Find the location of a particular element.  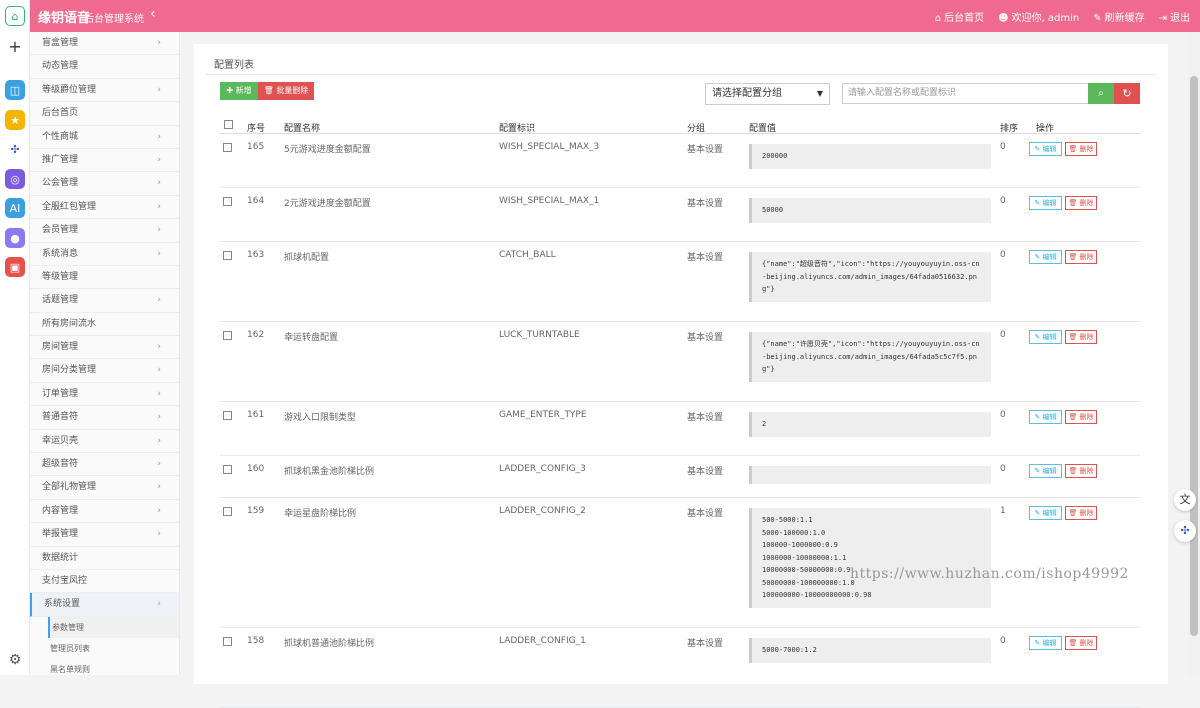

bulk-delete-button: 🗑 批量删除 is located at coordinates (286, 91).